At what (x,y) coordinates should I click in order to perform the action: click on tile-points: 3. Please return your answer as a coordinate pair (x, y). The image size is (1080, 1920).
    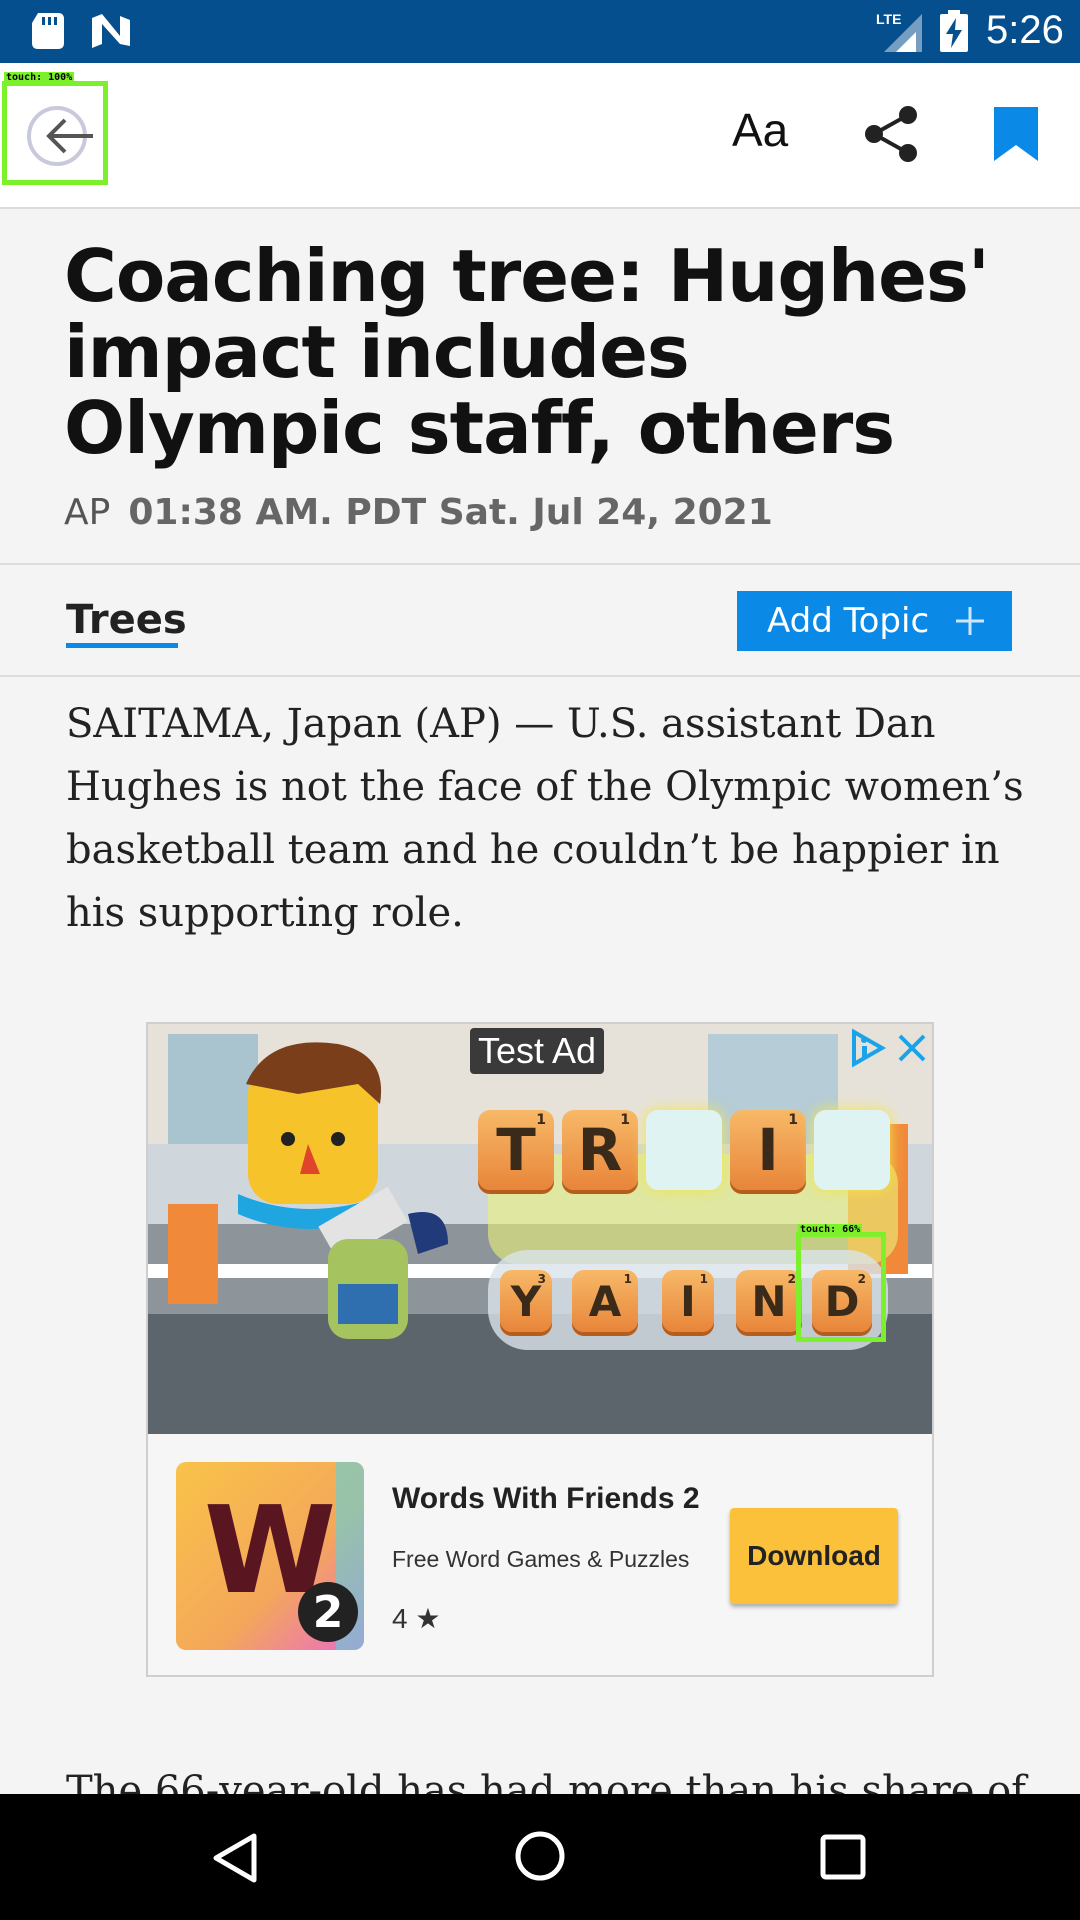
    Looking at the image, I should click on (541, 1279).